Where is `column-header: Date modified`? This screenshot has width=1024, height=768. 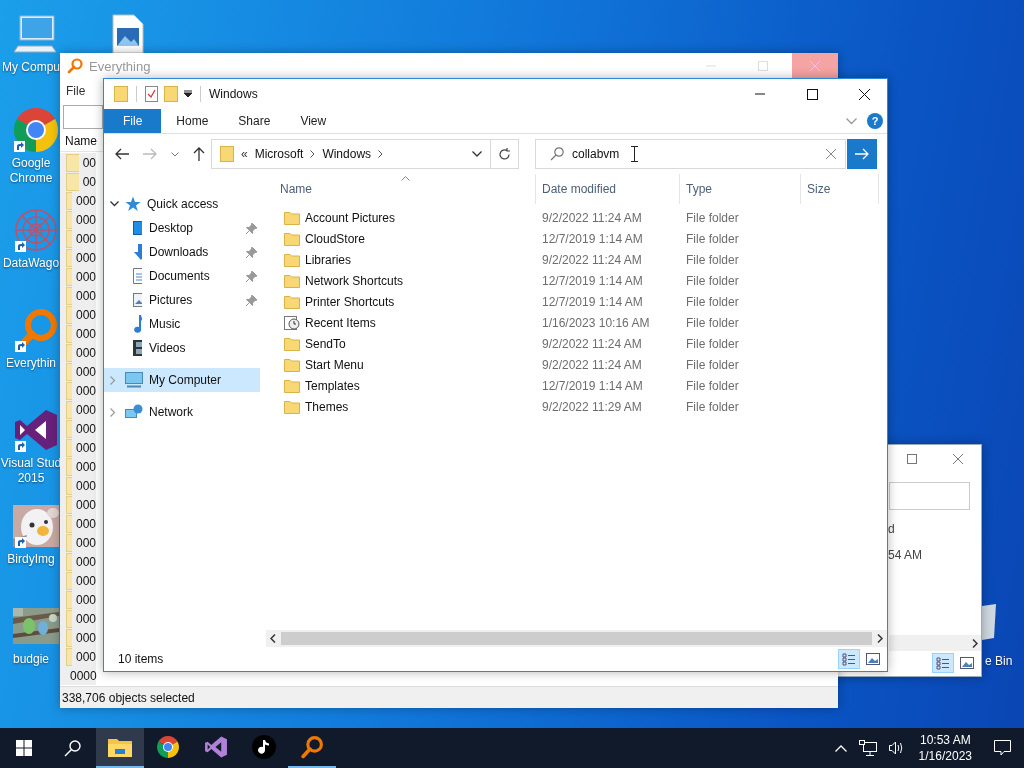
column-header: Date modified is located at coordinates (608, 189).